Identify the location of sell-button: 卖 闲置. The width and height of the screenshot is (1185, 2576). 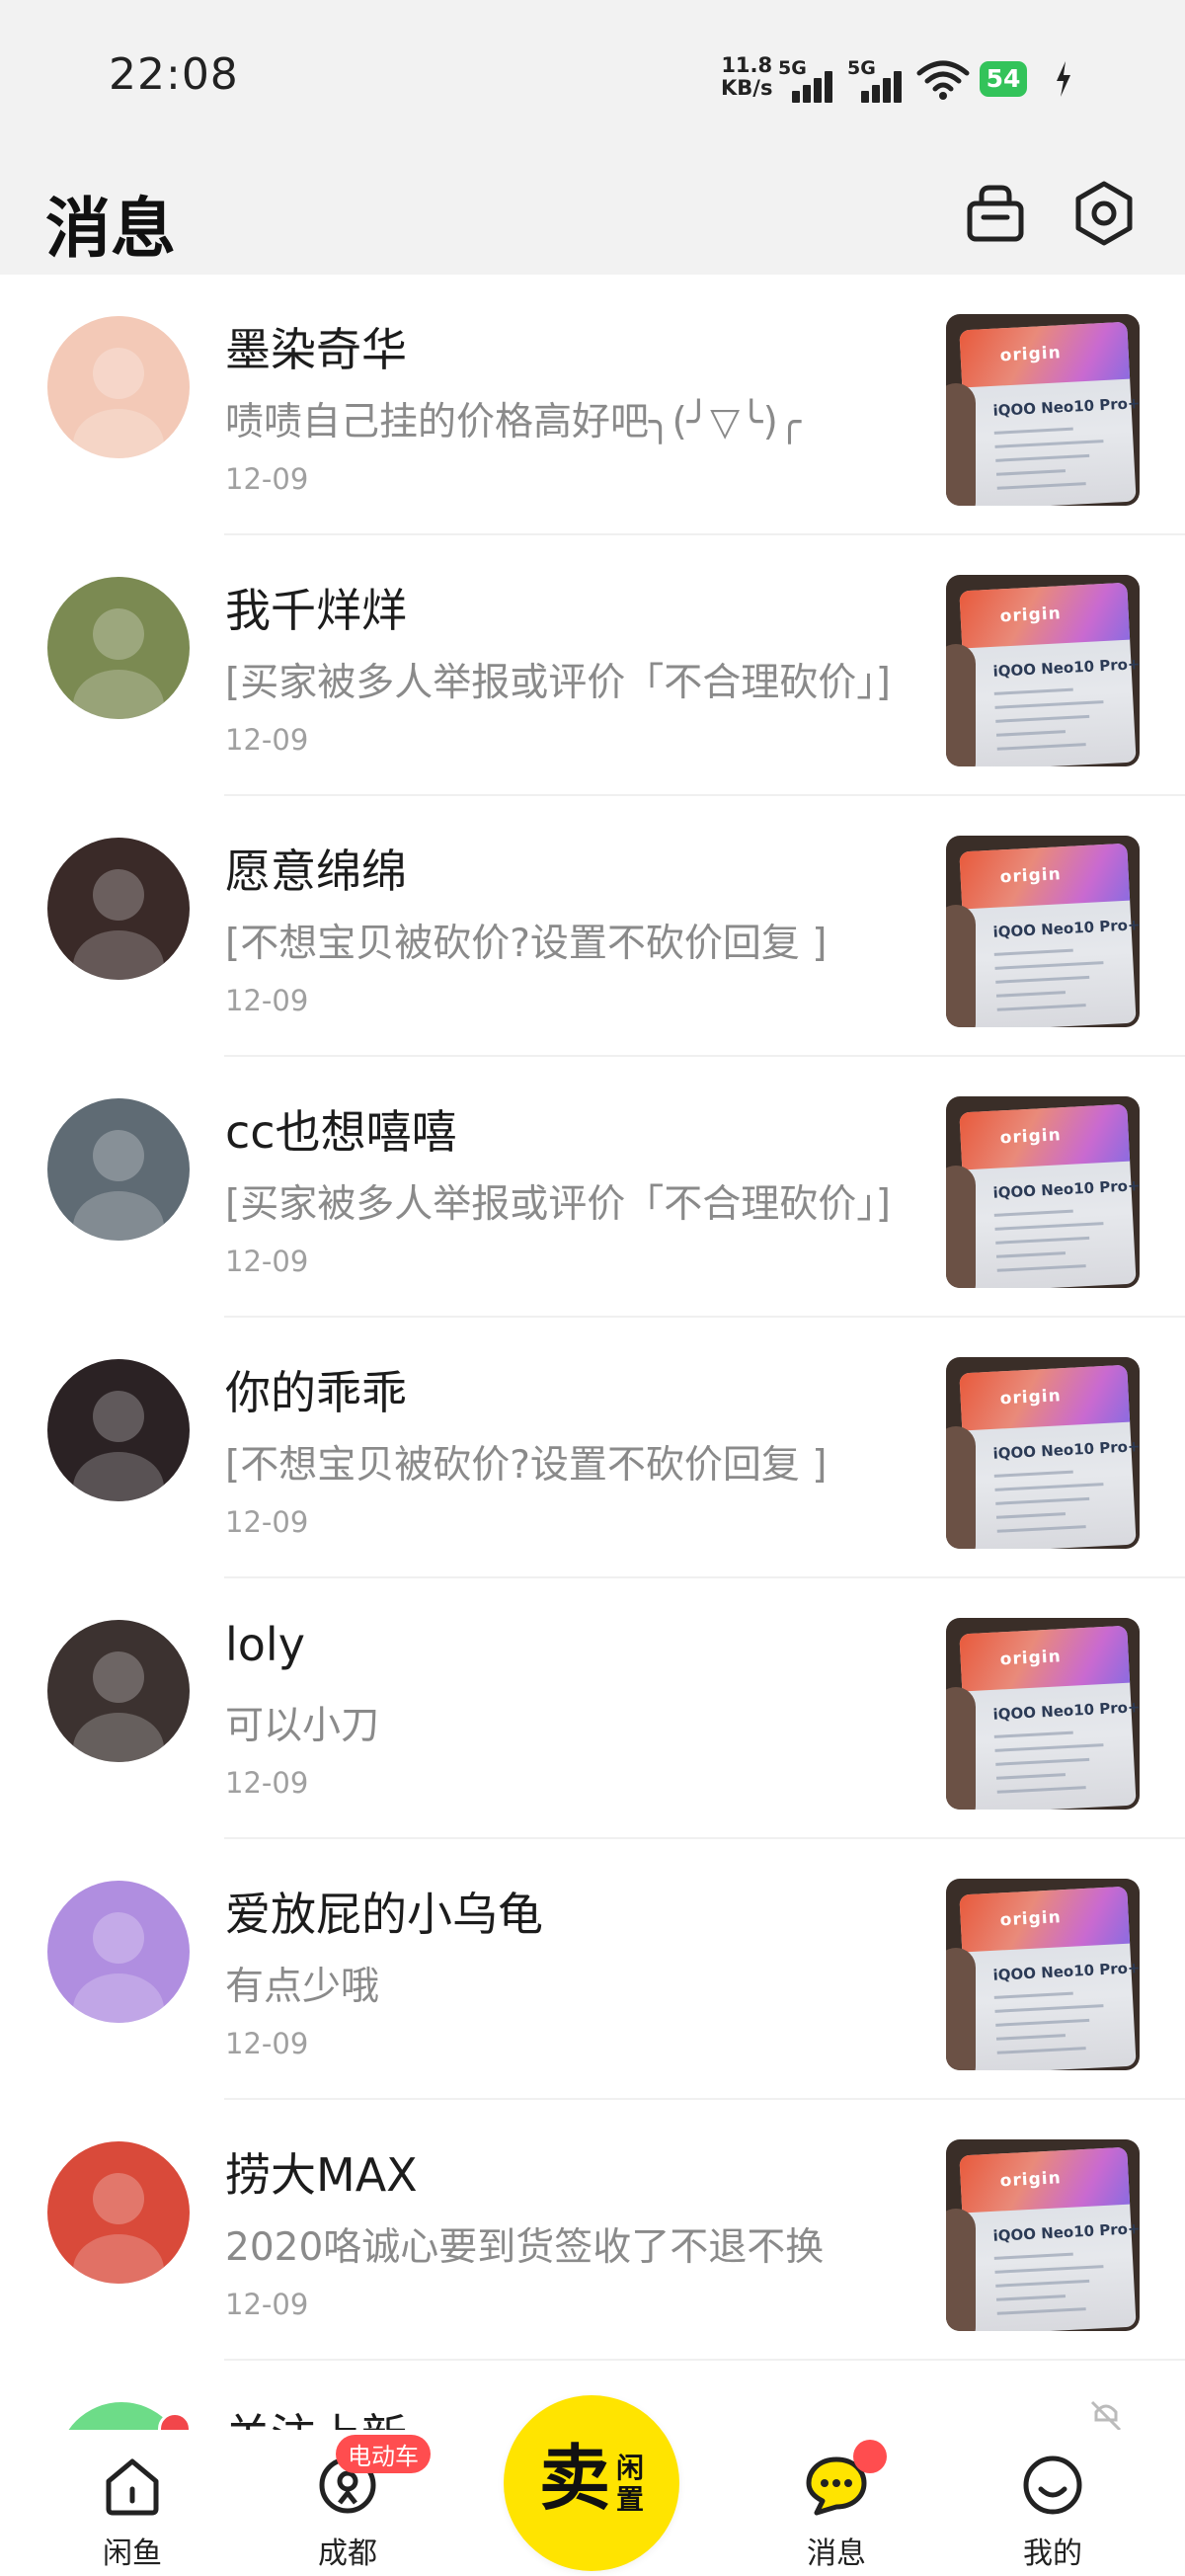
(591, 2483).